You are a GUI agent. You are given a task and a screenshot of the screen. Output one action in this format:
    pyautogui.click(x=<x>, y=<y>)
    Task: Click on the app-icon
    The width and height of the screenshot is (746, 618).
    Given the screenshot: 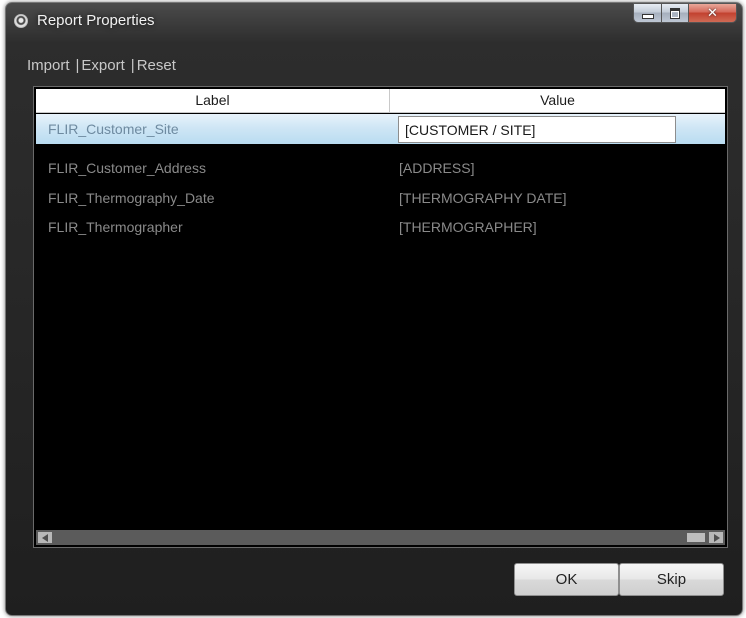 What is the action you would take?
    pyautogui.click(x=21, y=21)
    